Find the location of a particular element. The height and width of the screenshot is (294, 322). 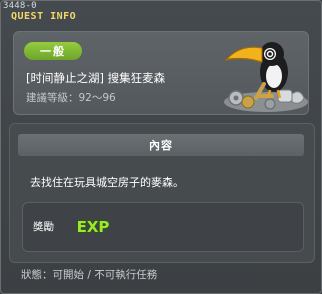

quest-status: 狀態：可開始 / 不可執行任務 is located at coordinates (89, 274).